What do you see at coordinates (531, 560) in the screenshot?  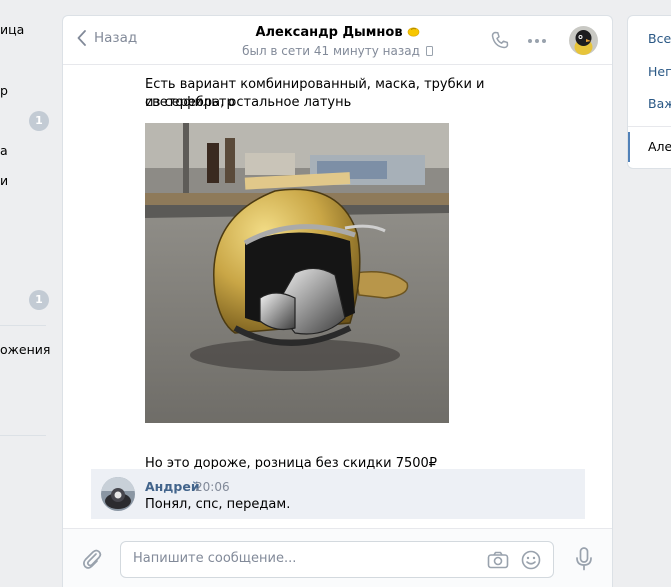 I see `smile-icon` at bounding box center [531, 560].